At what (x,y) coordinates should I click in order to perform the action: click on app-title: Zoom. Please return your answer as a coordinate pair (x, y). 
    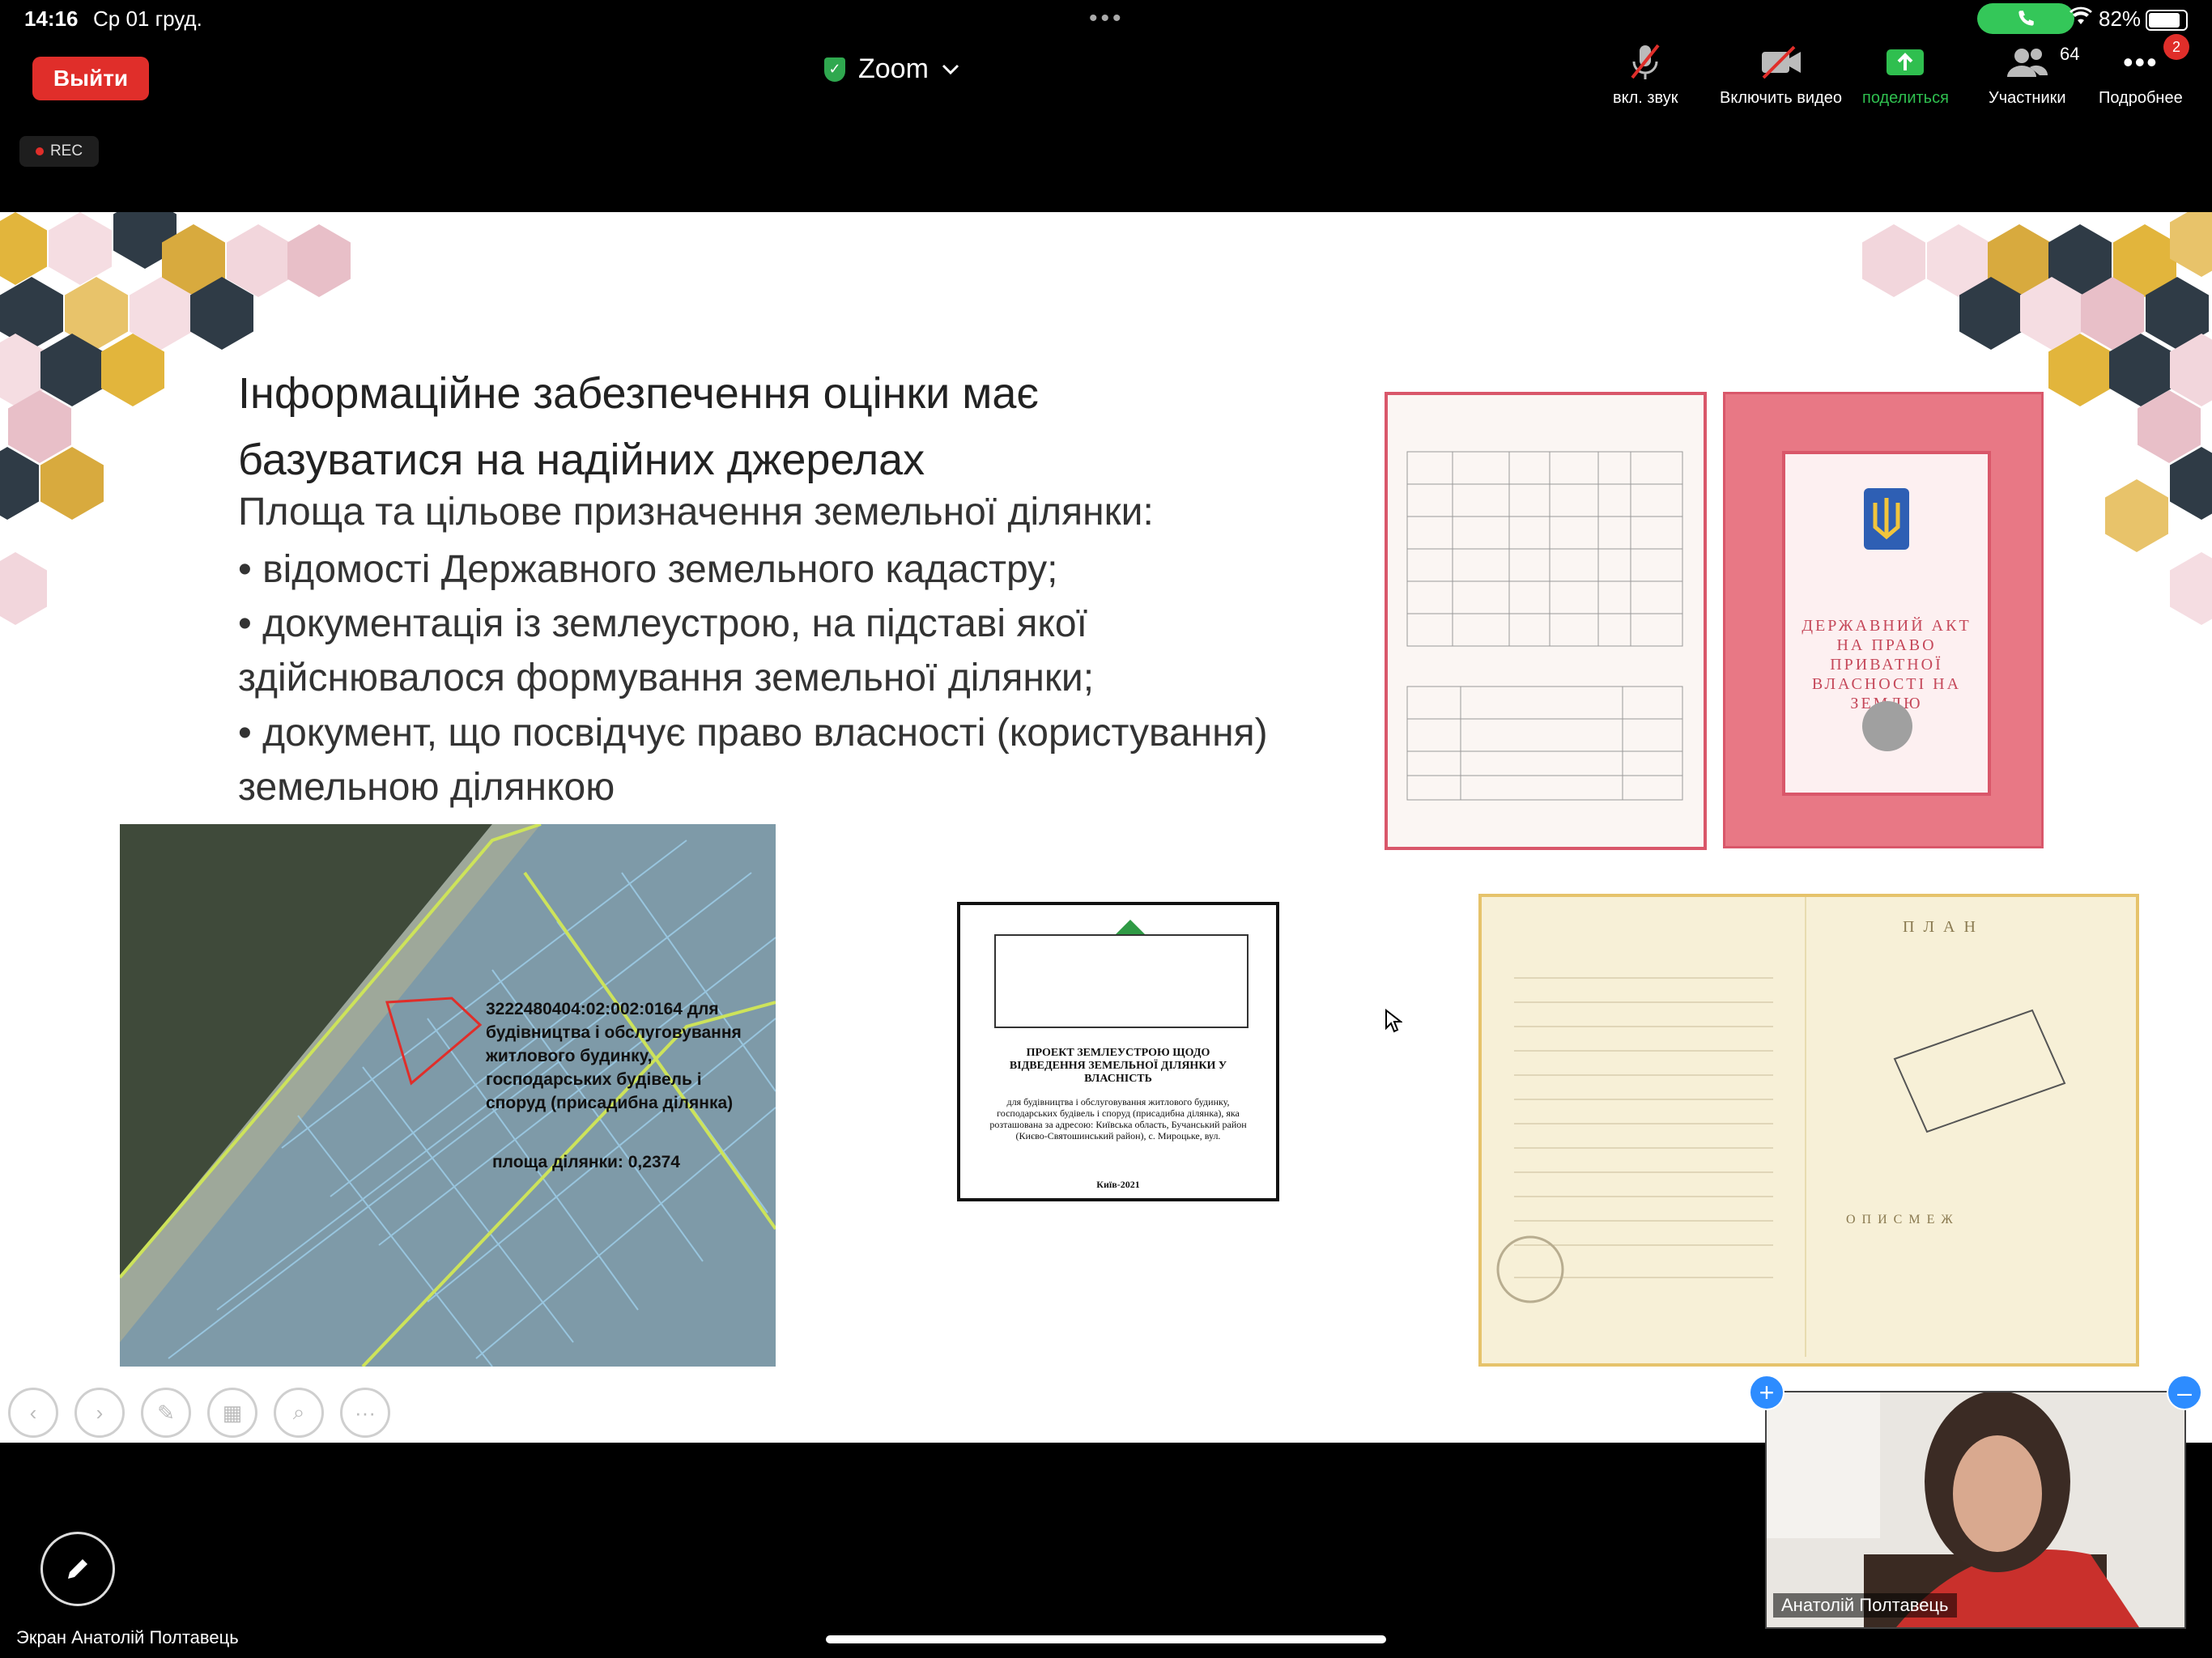
    Looking at the image, I should click on (894, 68).